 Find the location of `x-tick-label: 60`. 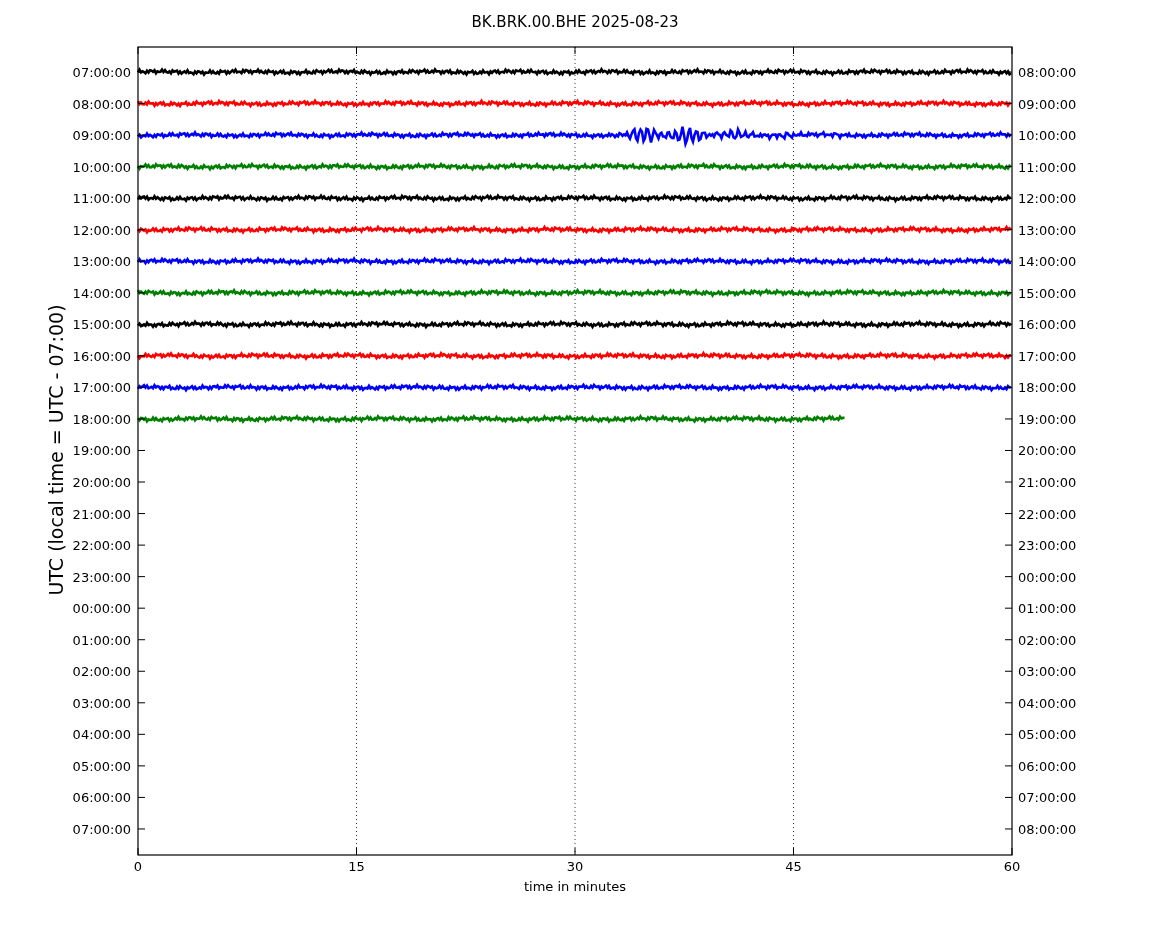

x-tick-label: 60 is located at coordinates (1012, 866).